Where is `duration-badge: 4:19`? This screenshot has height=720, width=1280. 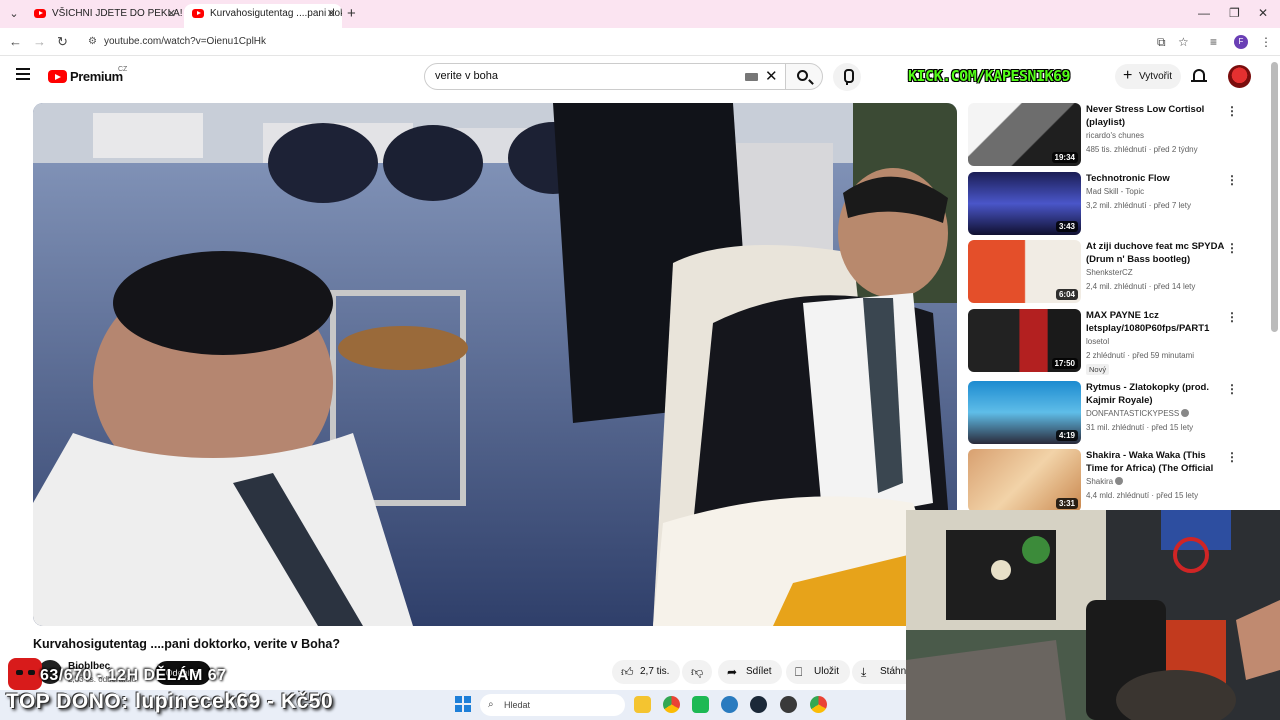 duration-badge: 4:19 is located at coordinates (1066, 435).